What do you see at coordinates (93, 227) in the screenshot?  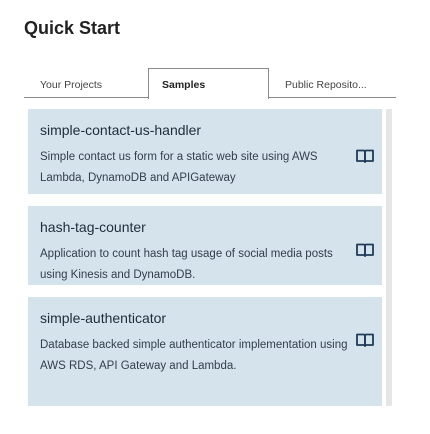 I see `sample-name: hash-tag-counter` at bounding box center [93, 227].